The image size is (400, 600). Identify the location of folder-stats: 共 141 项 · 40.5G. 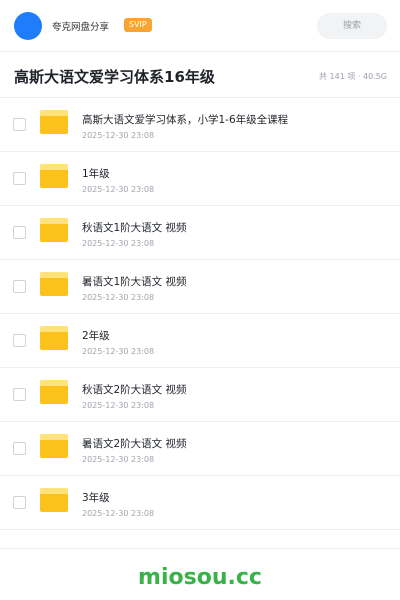
(353, 76).